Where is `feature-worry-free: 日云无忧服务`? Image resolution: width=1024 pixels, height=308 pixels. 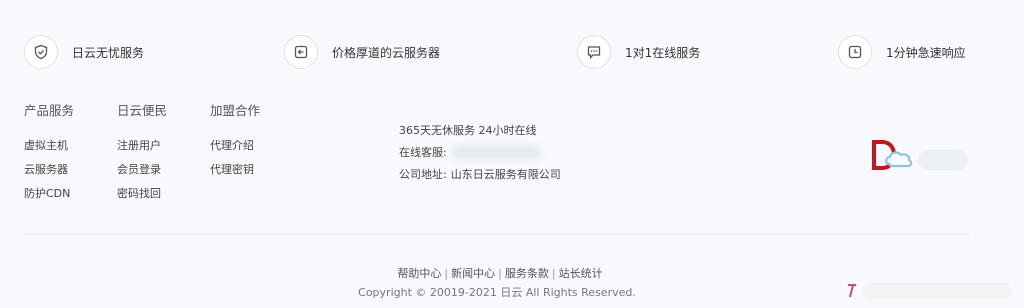
feature-worry-free: 日云无忧服务 is located at coordinates (84, 52).